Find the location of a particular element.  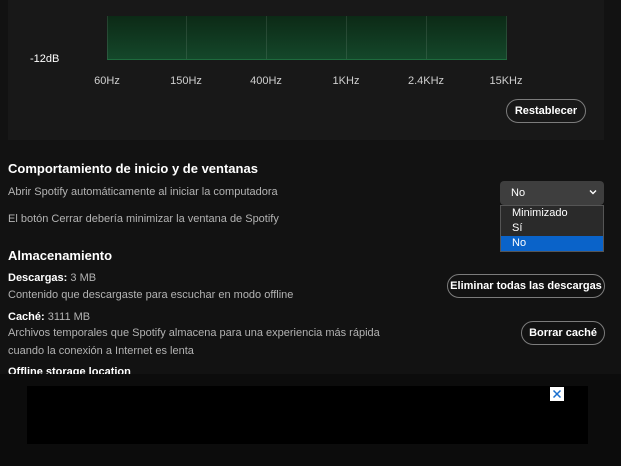

eq-freq-label: 1KHz is located at coordinates (346, 81).